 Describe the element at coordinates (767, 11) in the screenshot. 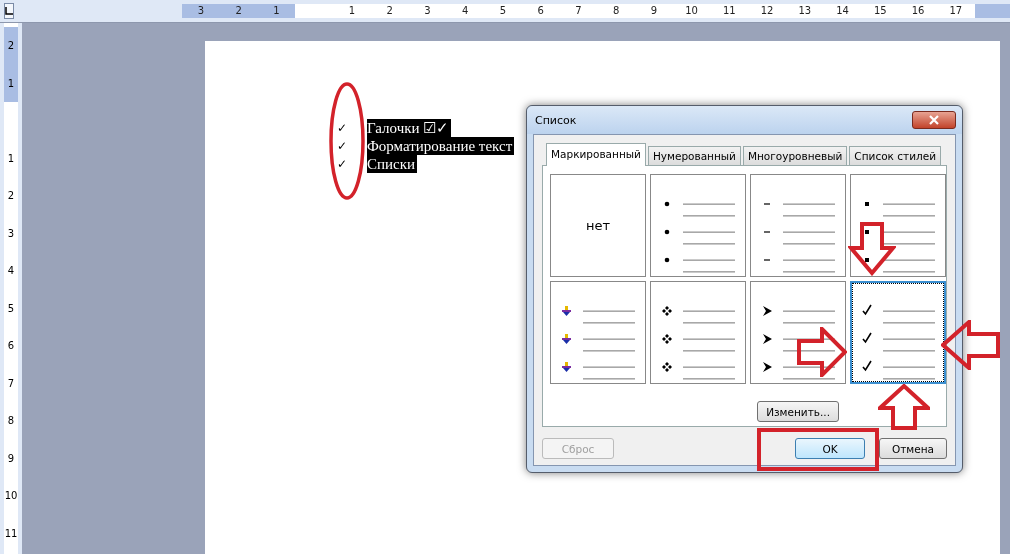

I see `ruler-number: 12` at that location.